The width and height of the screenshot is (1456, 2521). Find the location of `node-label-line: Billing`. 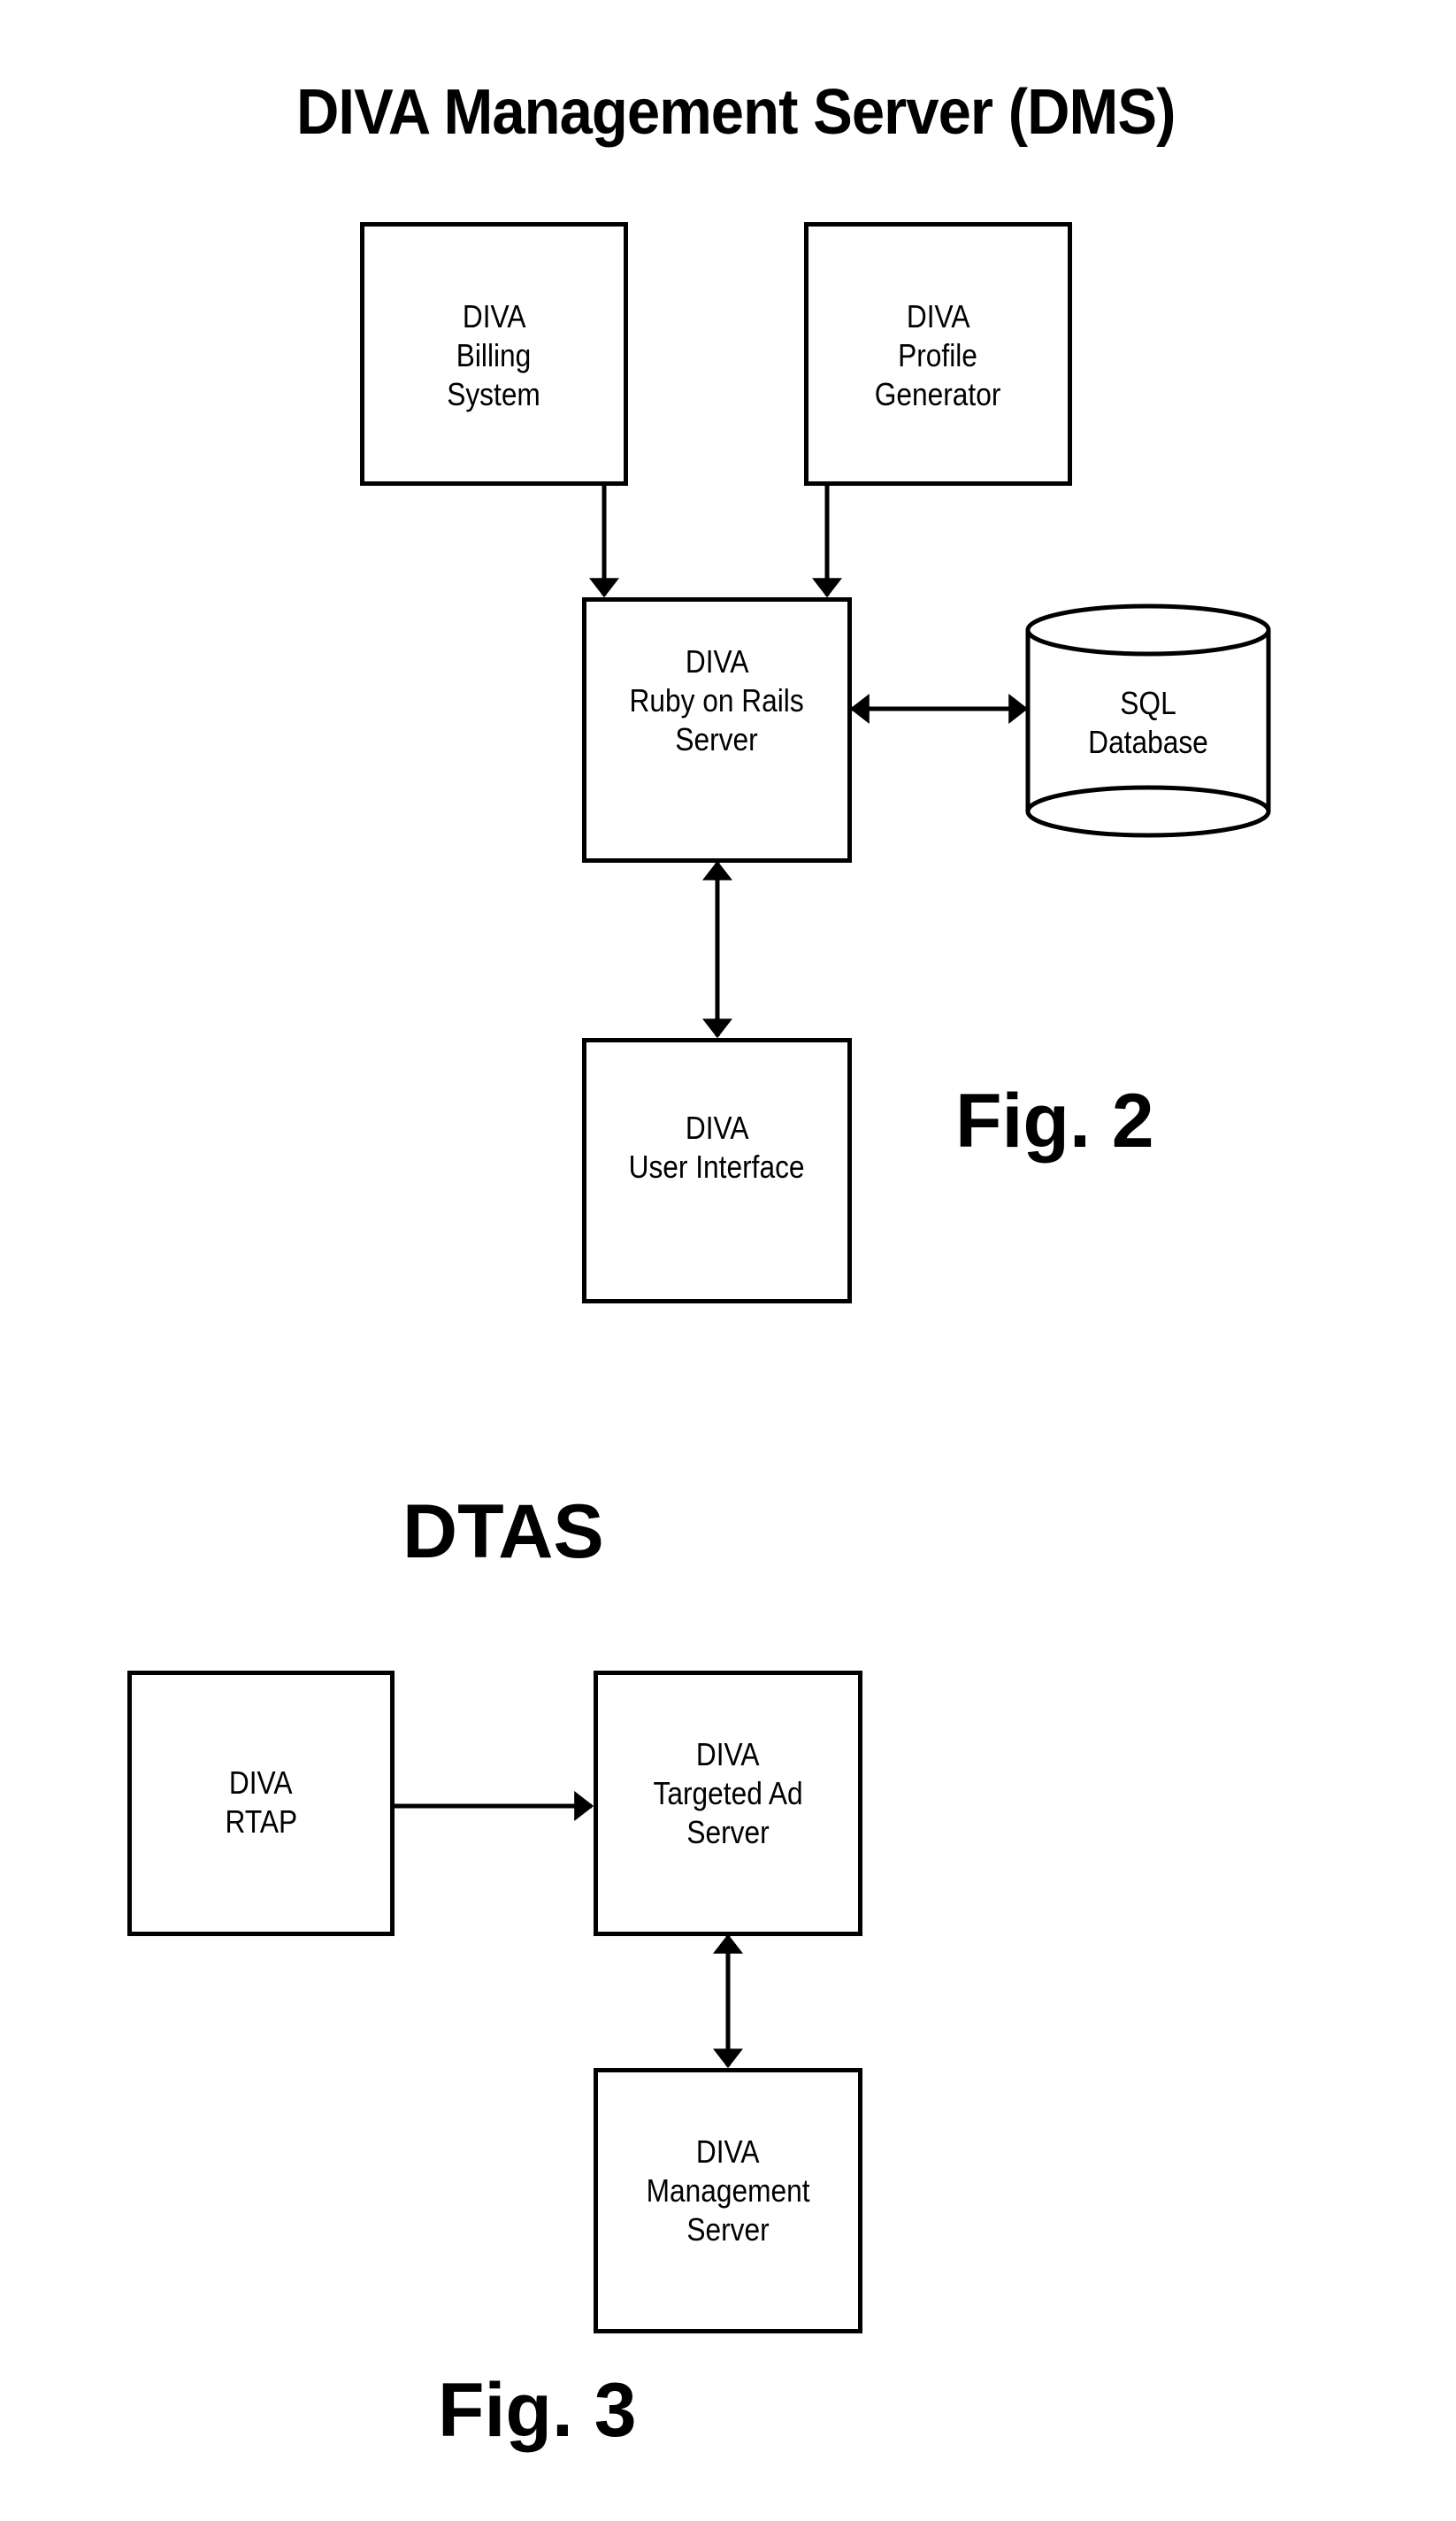

node-label-line: Billing is located at coordinates (494, 355).